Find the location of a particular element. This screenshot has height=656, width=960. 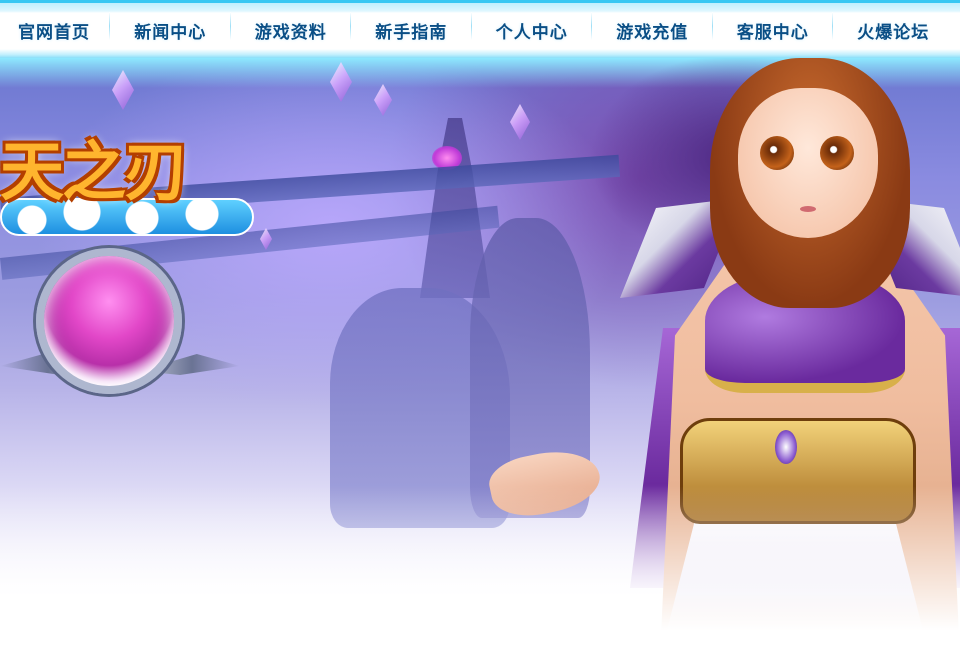

nav-item-news: 新闻中心 is located at coordinates (170, 27).